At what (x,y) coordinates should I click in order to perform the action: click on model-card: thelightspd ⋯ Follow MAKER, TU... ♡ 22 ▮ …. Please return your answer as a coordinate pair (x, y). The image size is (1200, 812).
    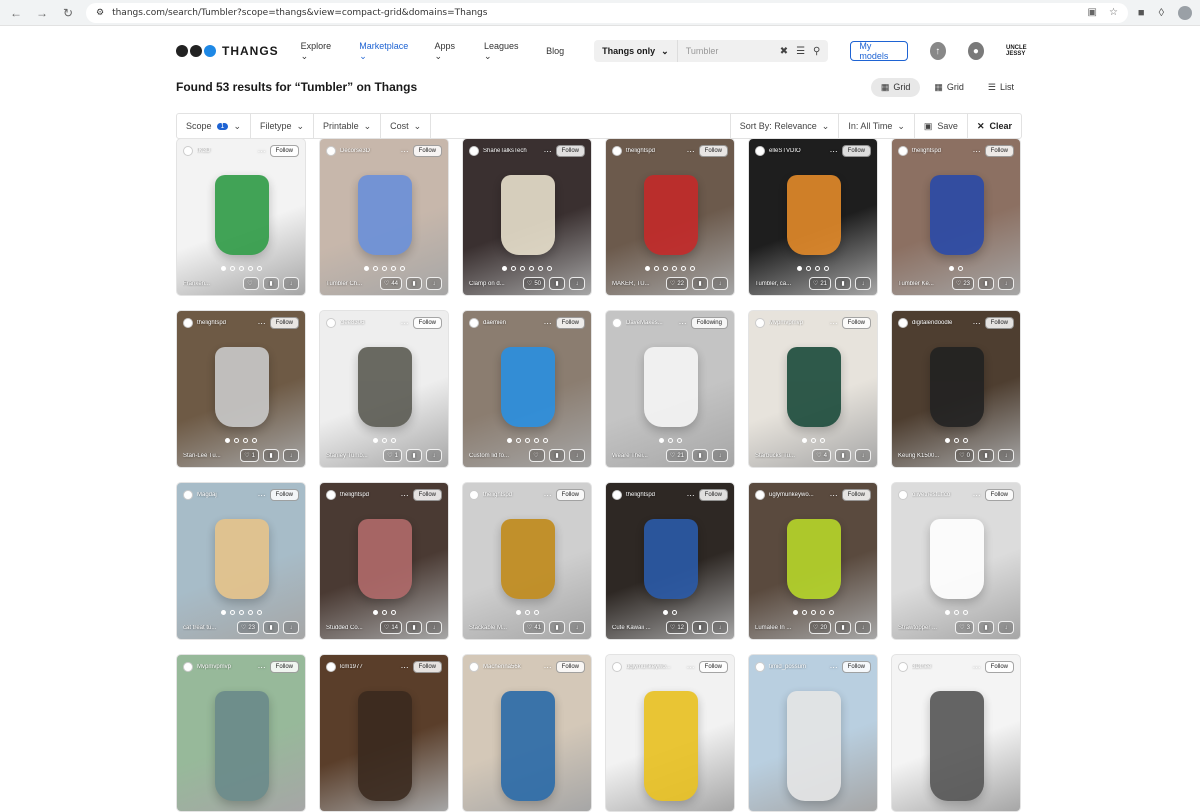
    Looking at the image, I should click on (670, 217).